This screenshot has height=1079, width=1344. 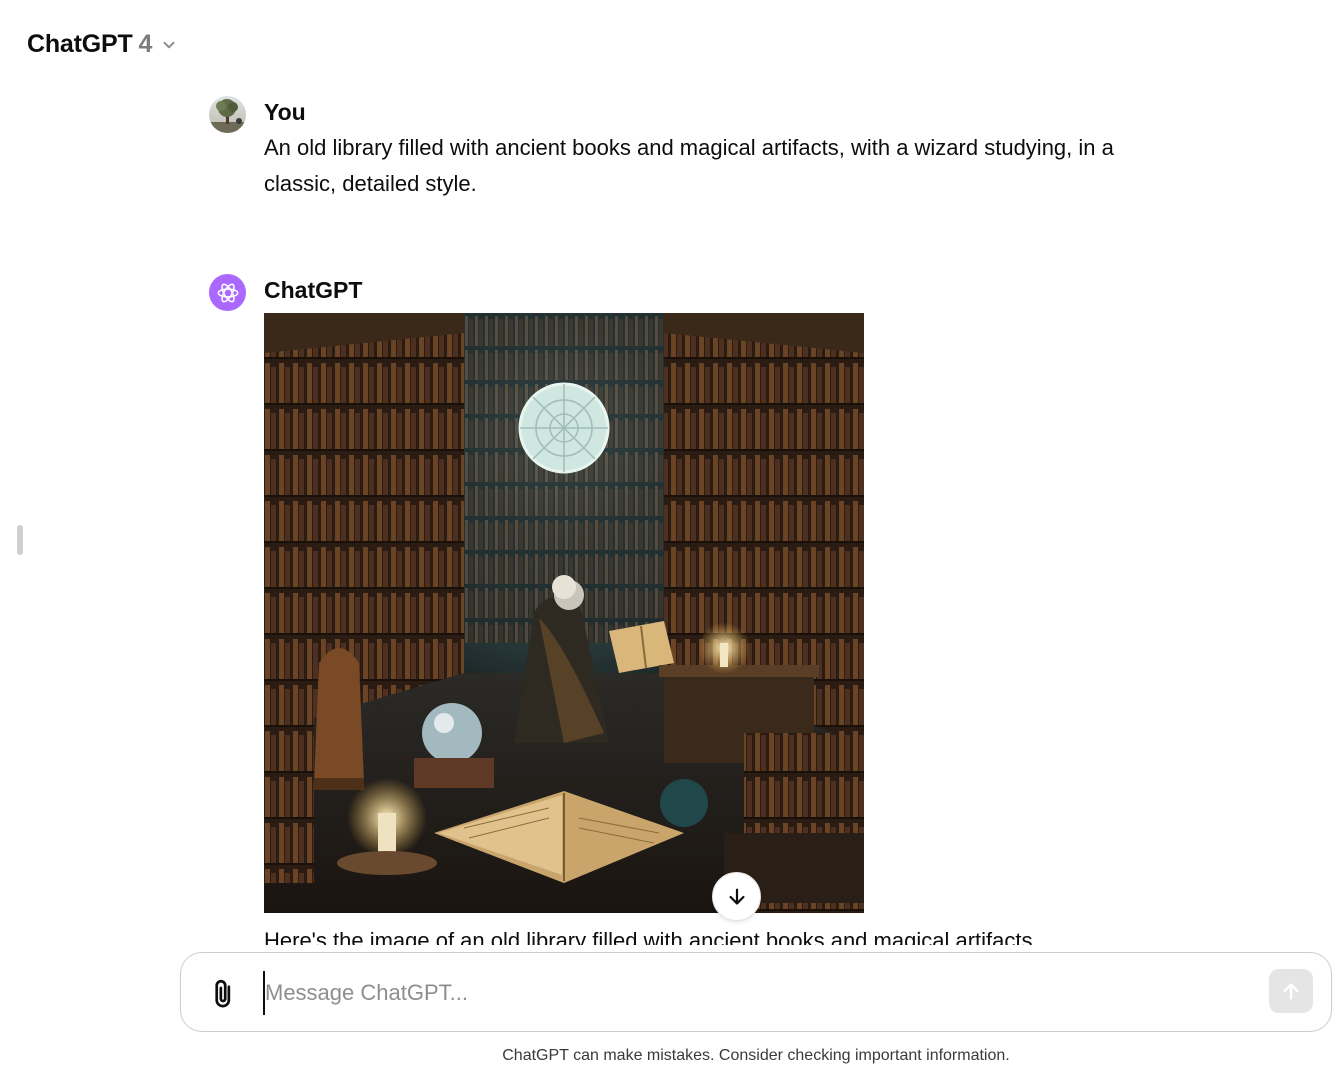 I want to click on openai-logo-icon, so click(x=227, y=292).